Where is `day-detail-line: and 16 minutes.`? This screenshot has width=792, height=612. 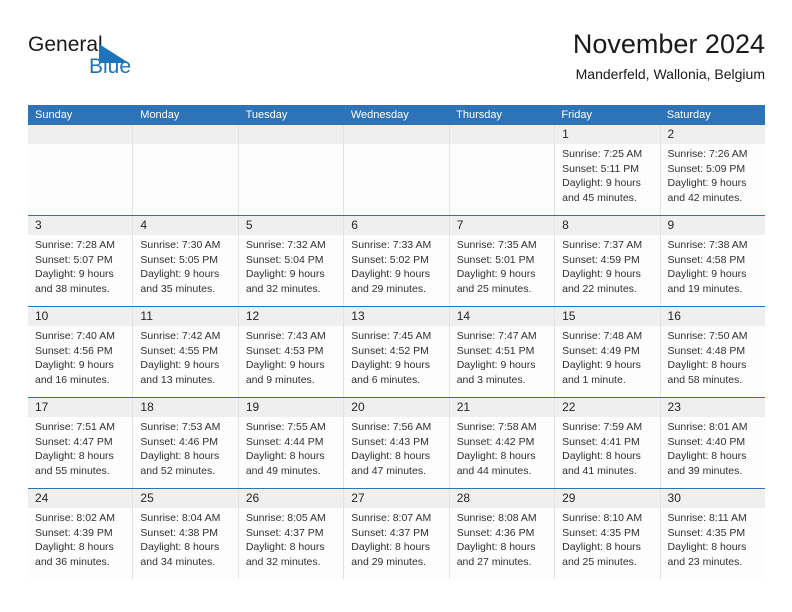
day-detail-line: and 16 minutes. is located at coordinates (72, 379).